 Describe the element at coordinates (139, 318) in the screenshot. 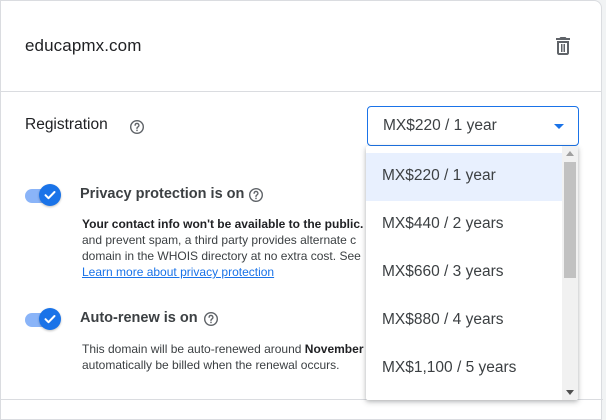

I see `autorenew-title: Auto-renew is on` at that location.